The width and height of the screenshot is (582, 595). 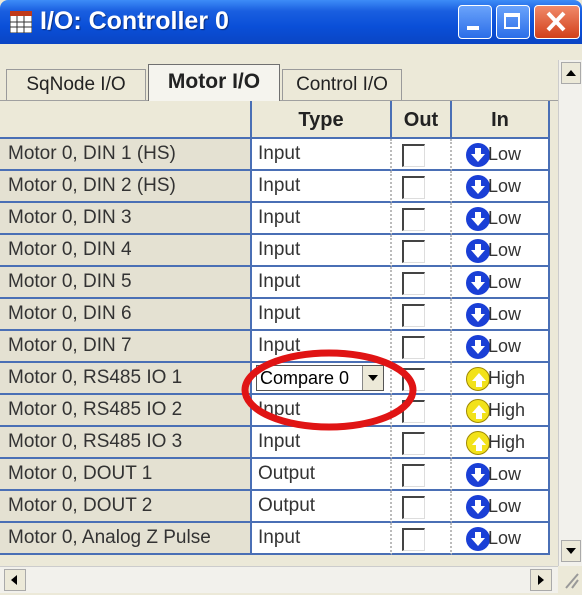 I want to click on arrow-up-circle-icon, so click(x=478, y=443).